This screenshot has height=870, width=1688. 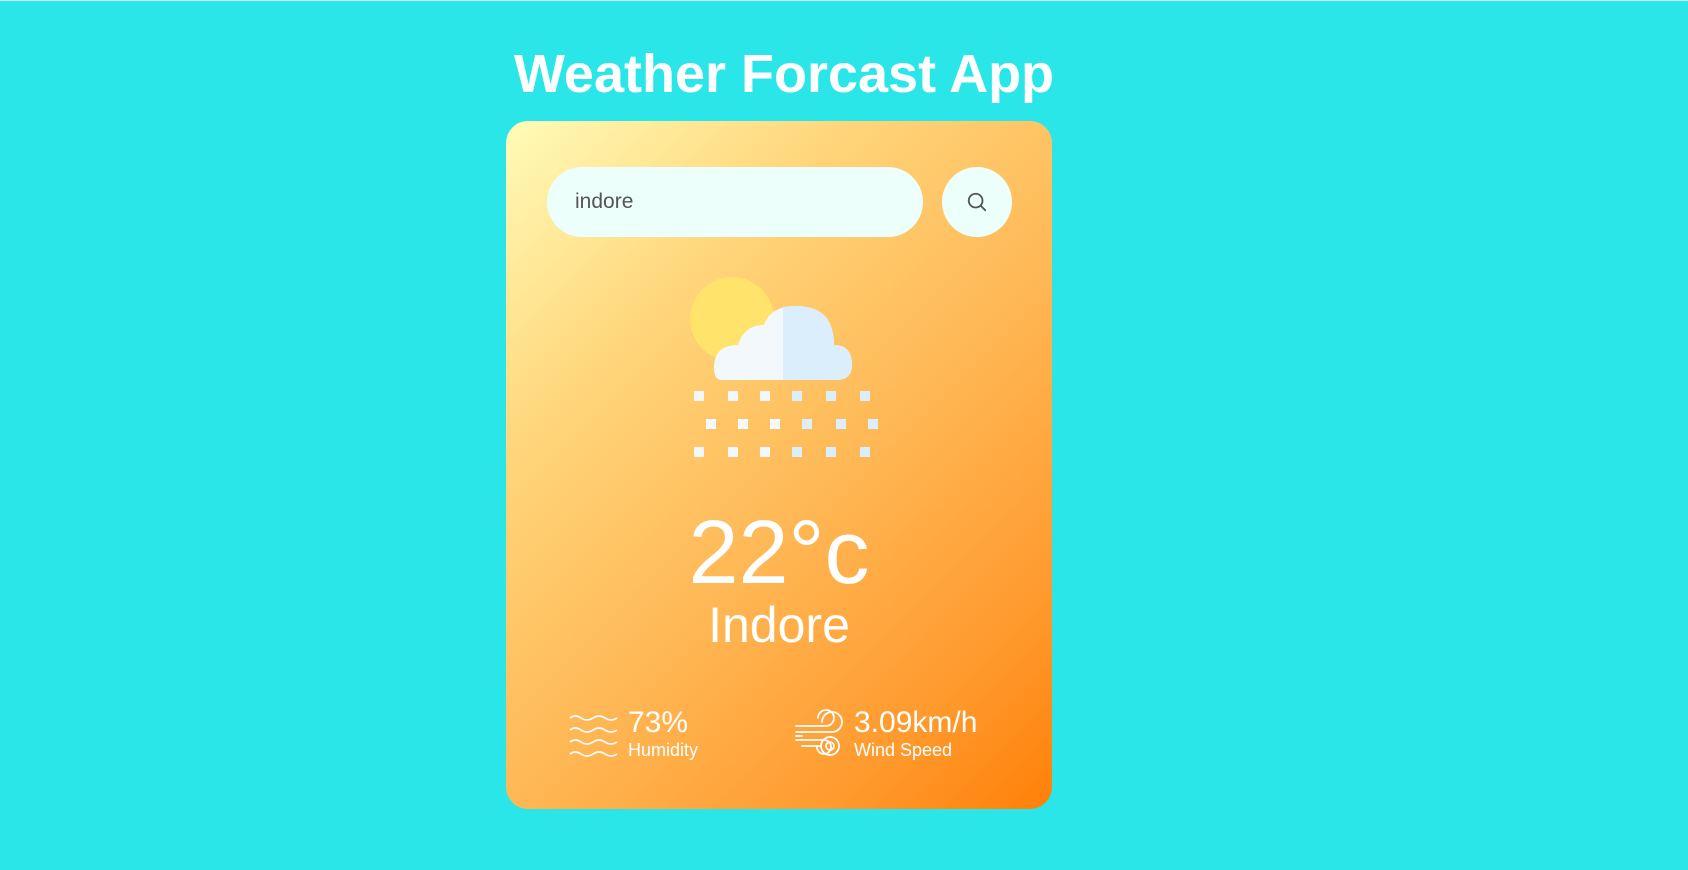 I want to click on page-title: Weather Forcast App, so click(x=784, y=74).